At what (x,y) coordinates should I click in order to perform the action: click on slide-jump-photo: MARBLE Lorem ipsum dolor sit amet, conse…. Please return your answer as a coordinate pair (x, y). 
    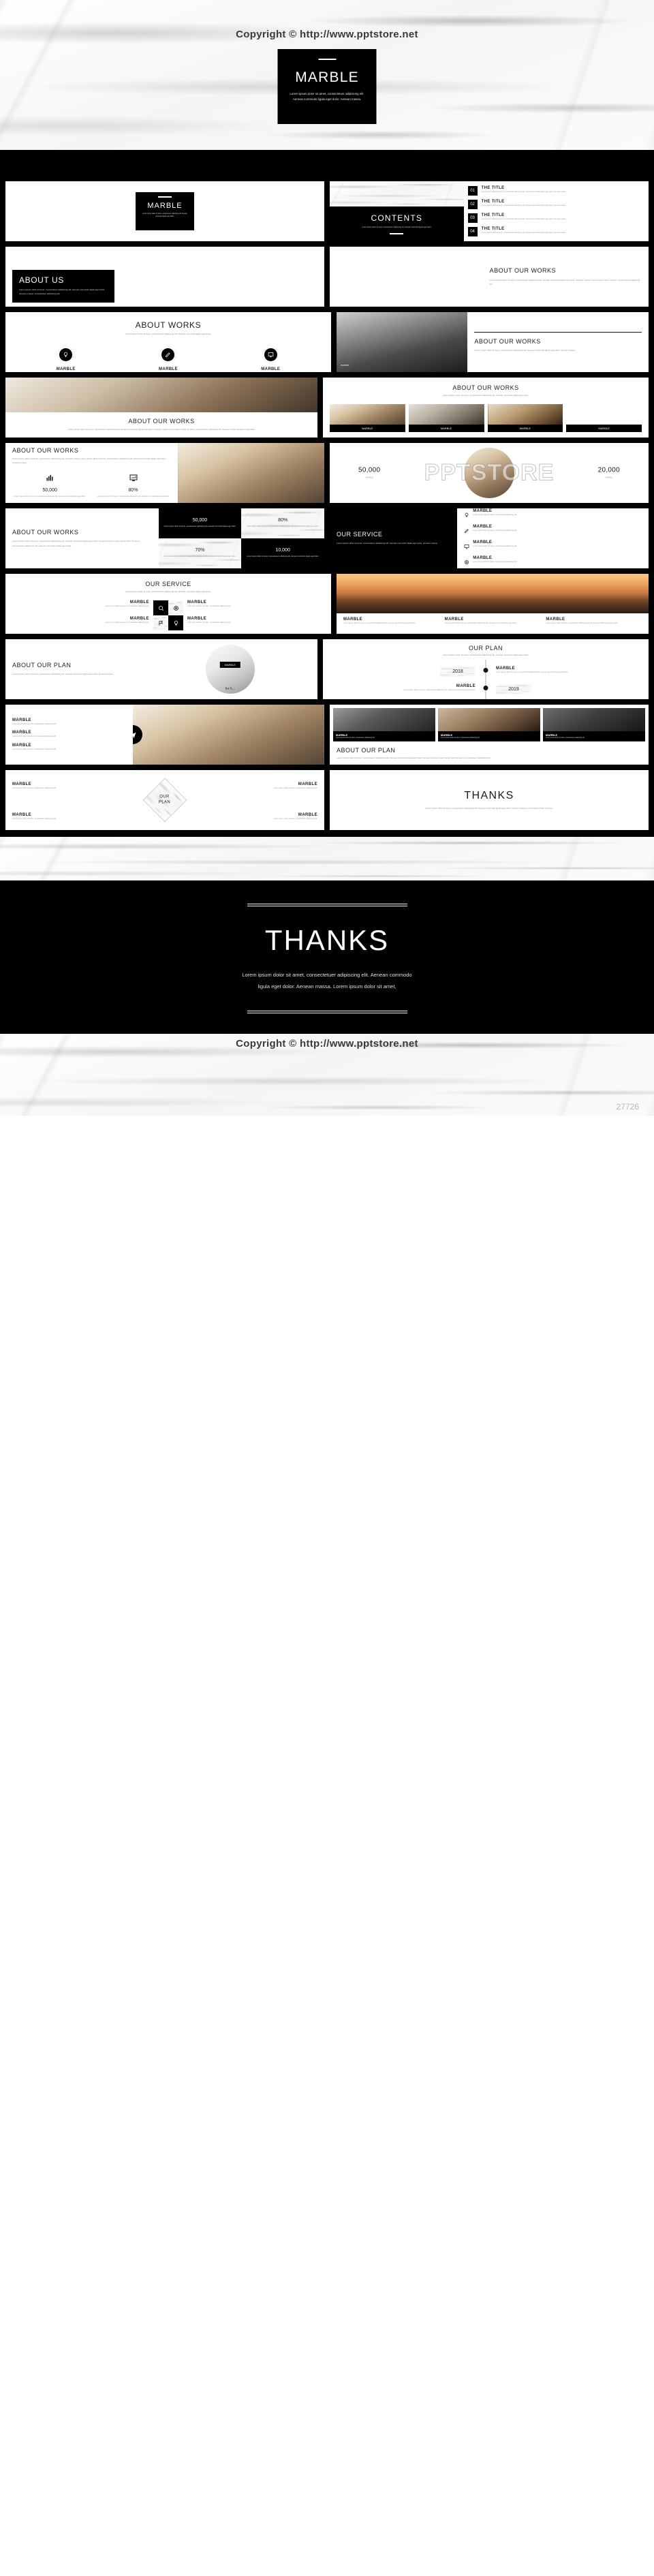
    Looking at the image, I should click on (493, 604).